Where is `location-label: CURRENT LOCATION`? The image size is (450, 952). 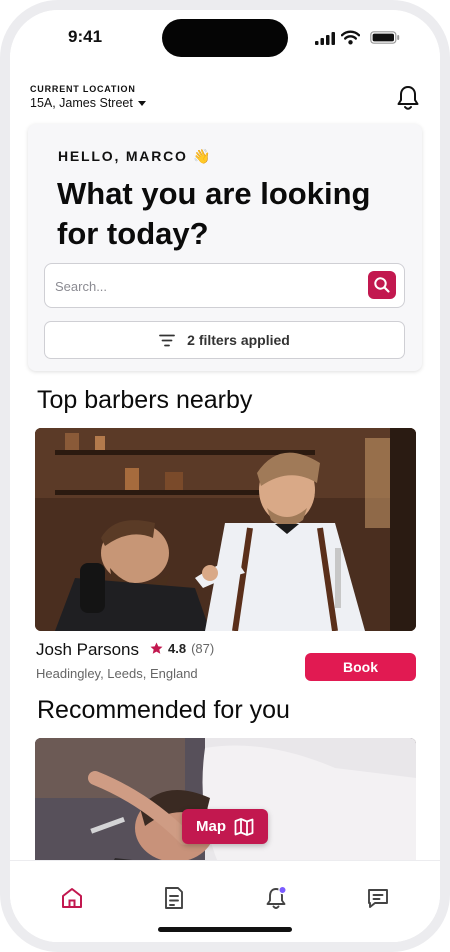 location-label: CURRENT LOCATION is located at coordinates (83, 89).